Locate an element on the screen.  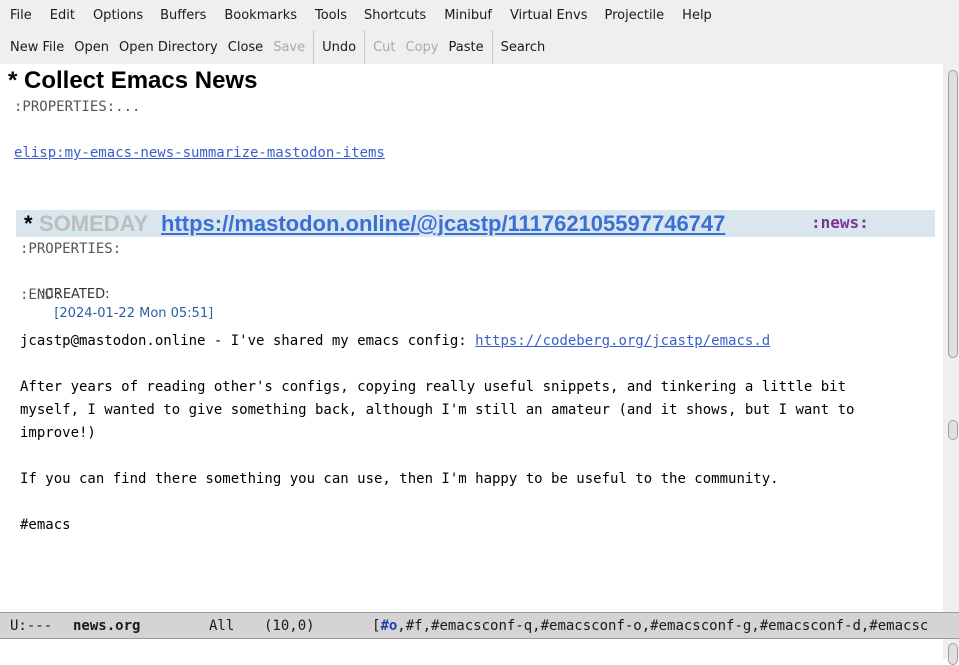
menu-file: File is located at coordinates (16, 15).